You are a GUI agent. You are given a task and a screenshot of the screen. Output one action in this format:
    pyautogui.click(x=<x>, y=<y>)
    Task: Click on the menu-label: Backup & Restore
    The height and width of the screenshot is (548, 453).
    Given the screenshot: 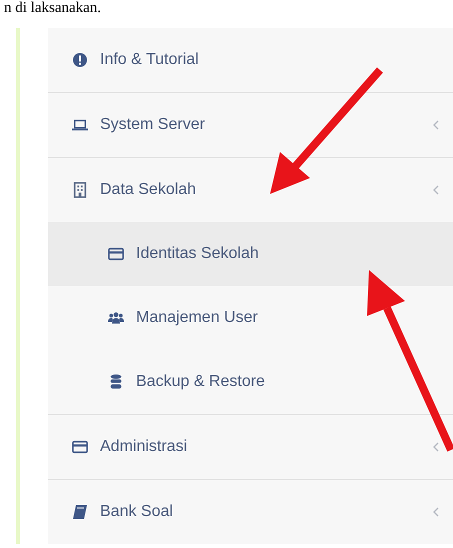 What is the action you would take?
    pyautogui.click(x=201, y=382)
    